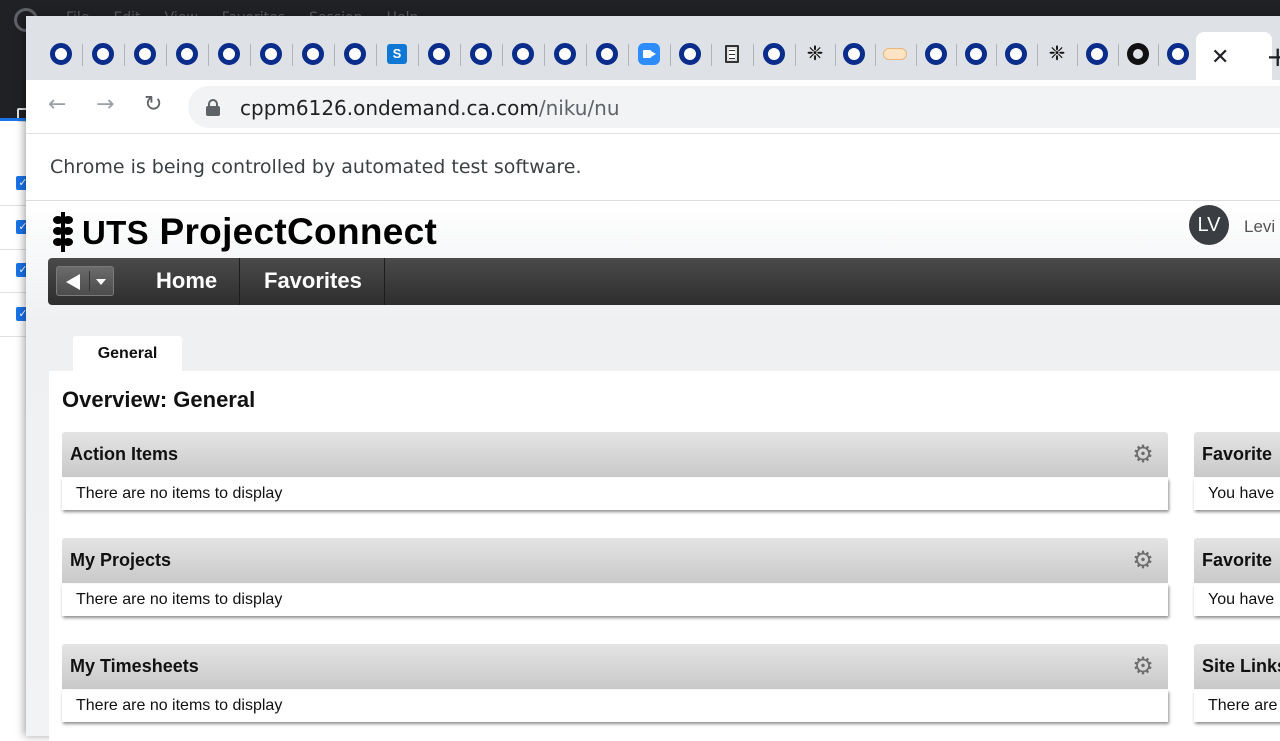 The width and height of the screenshot is (1280, 741). I want to click on chevron-down-icon, so click(101, 282).